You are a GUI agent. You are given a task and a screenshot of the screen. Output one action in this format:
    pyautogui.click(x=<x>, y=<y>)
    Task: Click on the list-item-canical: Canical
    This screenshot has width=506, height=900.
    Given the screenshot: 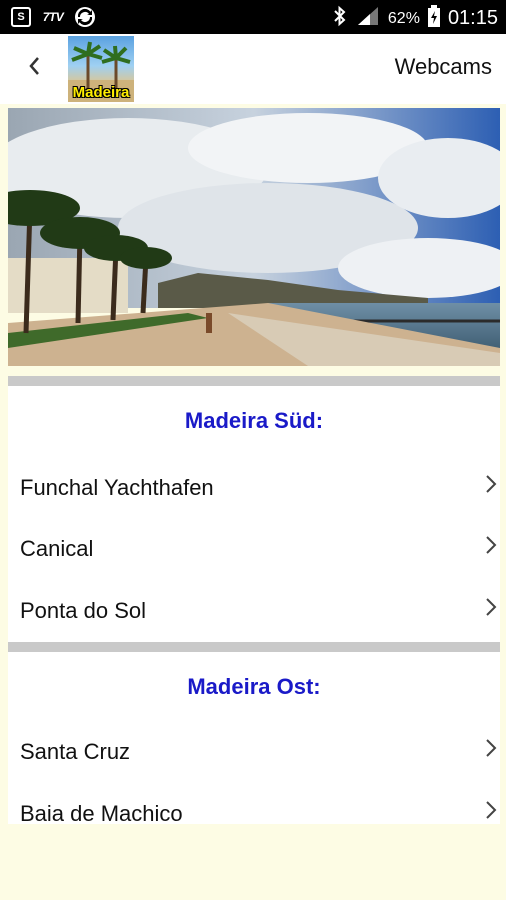 What is the action you would take?
    pyautogui.click(x=260, y=549)
    